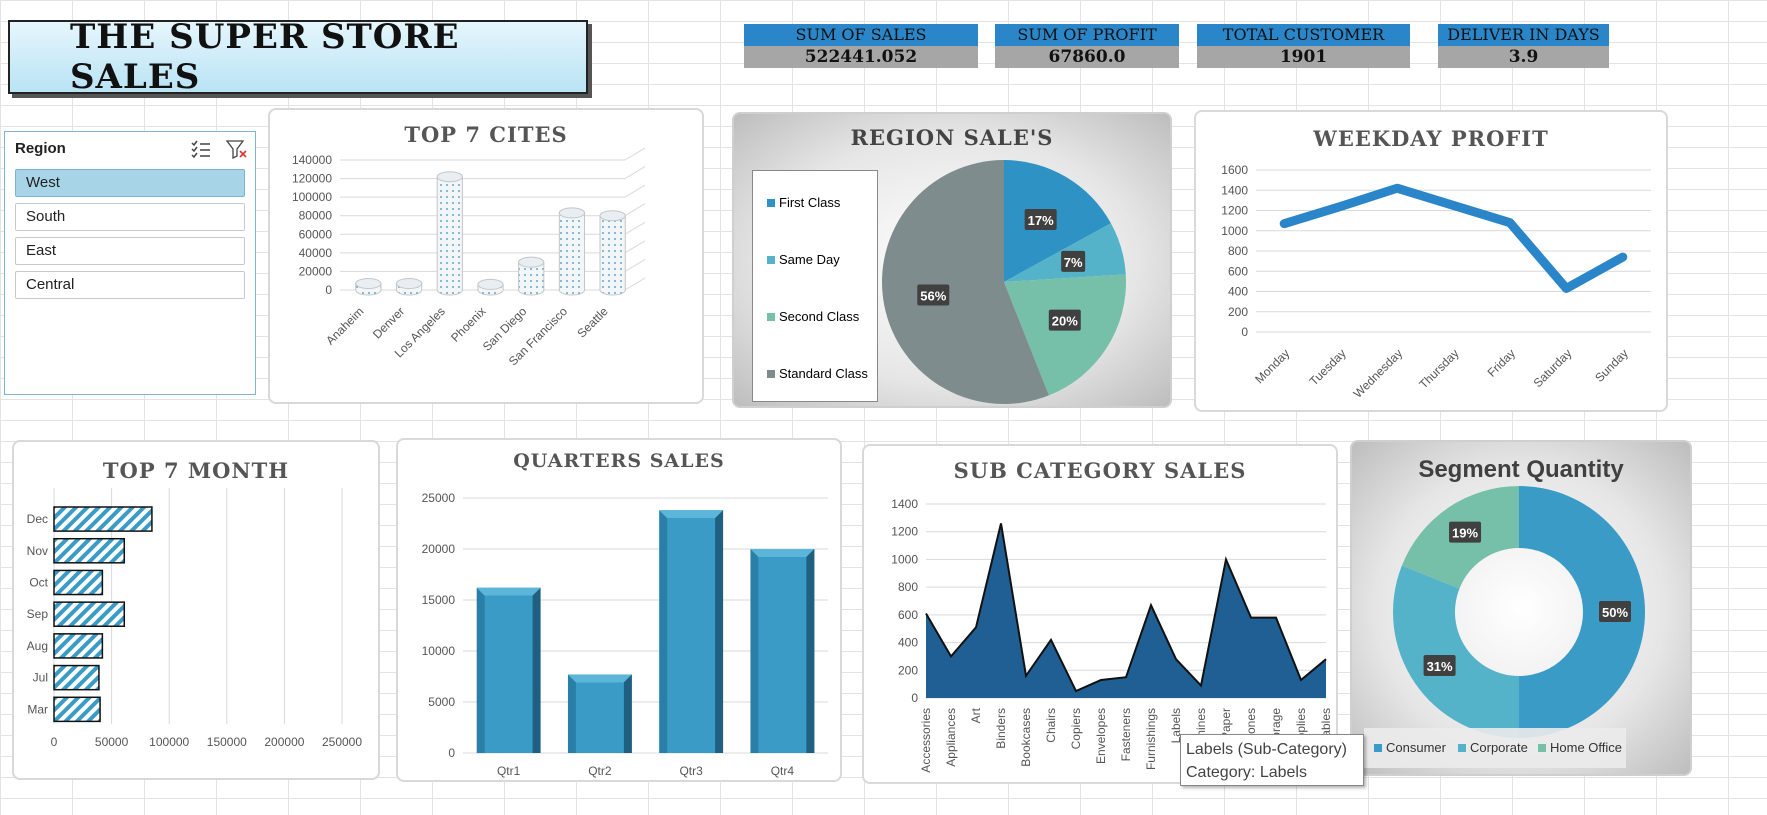 Image resolution: width=1767 pixels, height=815 pixels. What do you see at coordinates (1615, 612) in the screenshot?
I see `data-label: 50%` at bounding box center [1615, 612].